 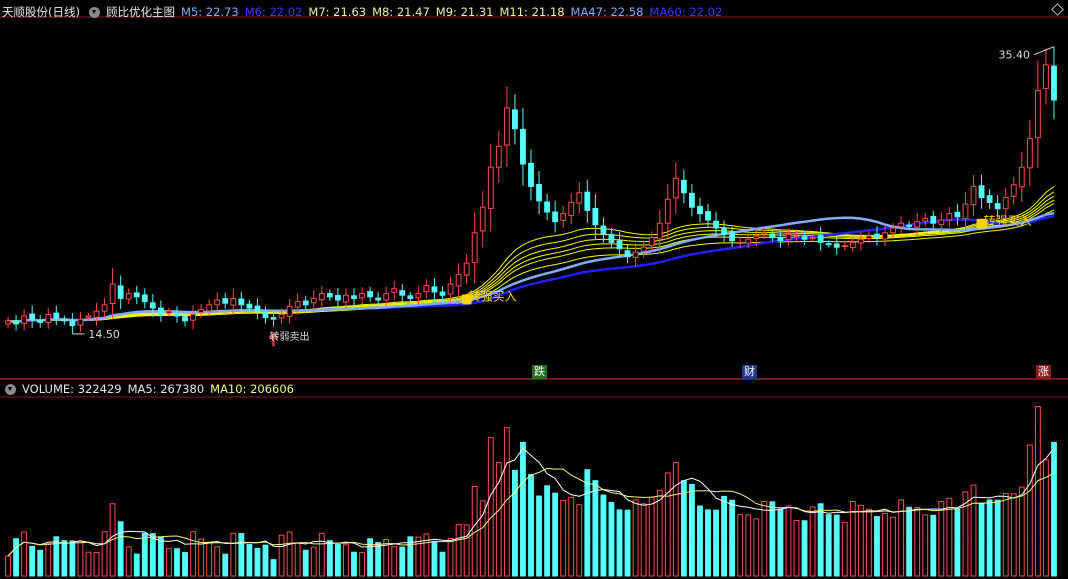 What do you see at coordinates (41, 12) in the screenshot?
I see `stock-name: 天顺股份(日线)` at bounding box center [41, 12].